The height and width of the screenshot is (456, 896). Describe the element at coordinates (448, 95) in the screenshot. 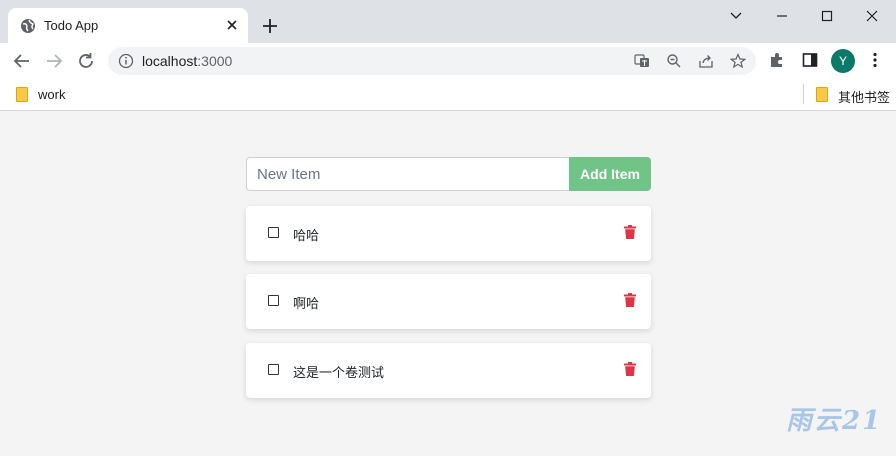

I see `bookmarks-bar: work 其他书签` at that location.